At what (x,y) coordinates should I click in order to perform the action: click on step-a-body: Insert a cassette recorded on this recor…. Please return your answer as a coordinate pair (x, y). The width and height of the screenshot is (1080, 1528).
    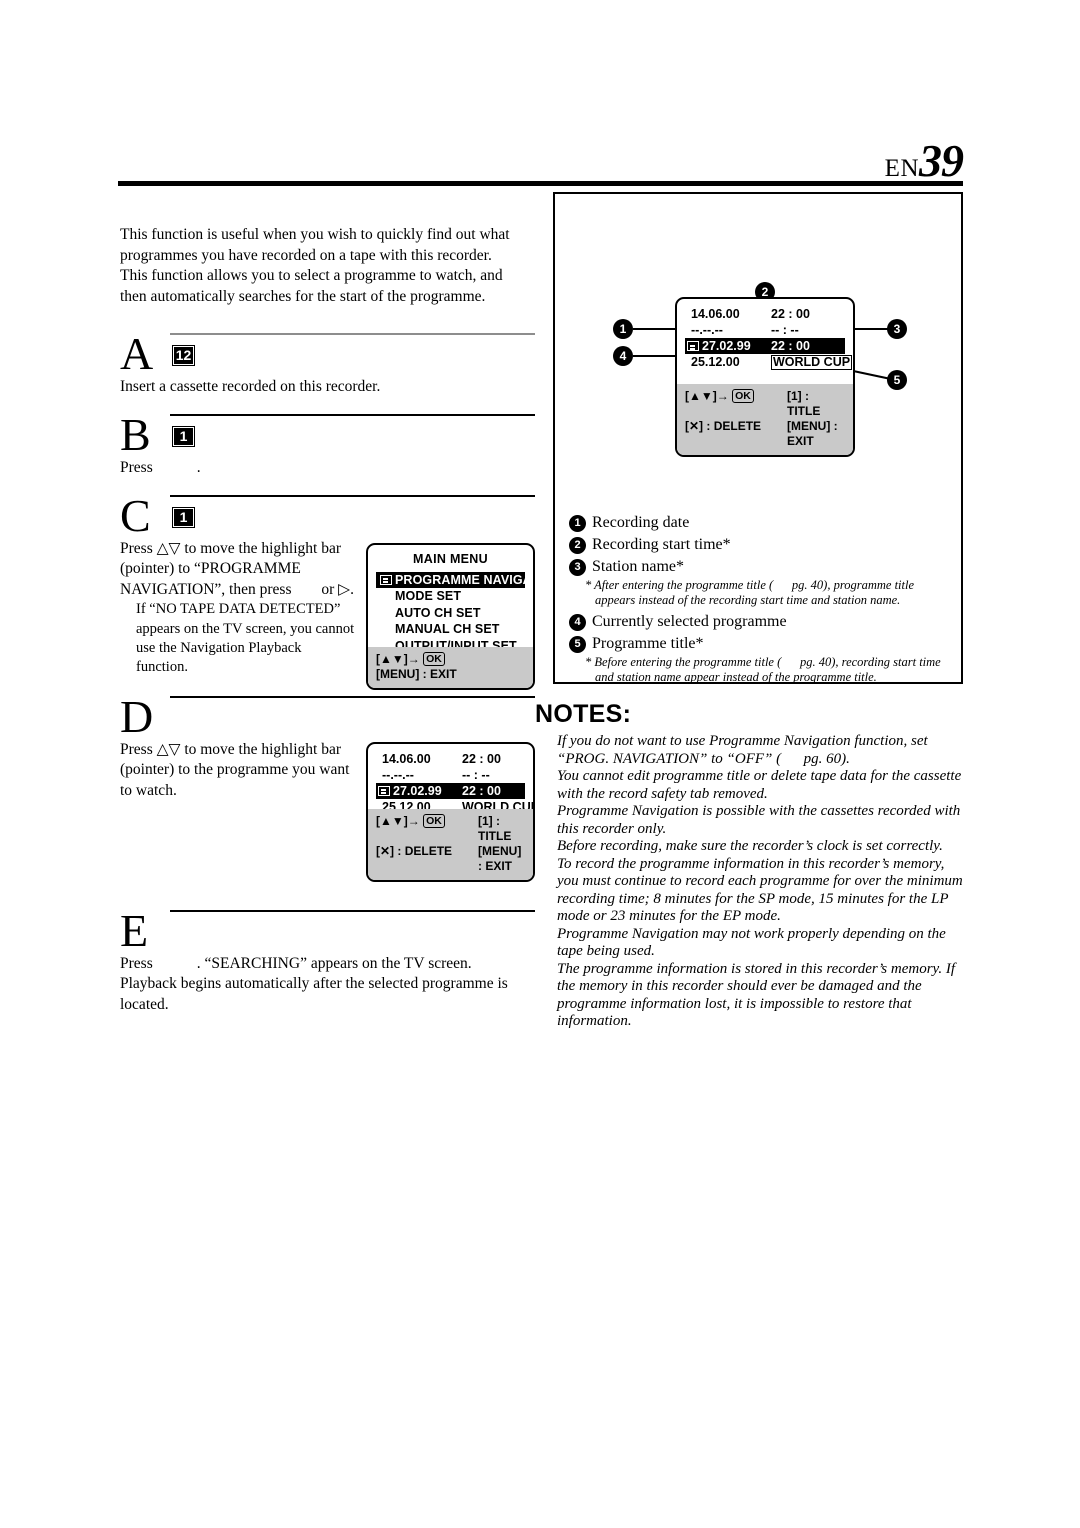
    Looking at the image, I should click on (250, 387).